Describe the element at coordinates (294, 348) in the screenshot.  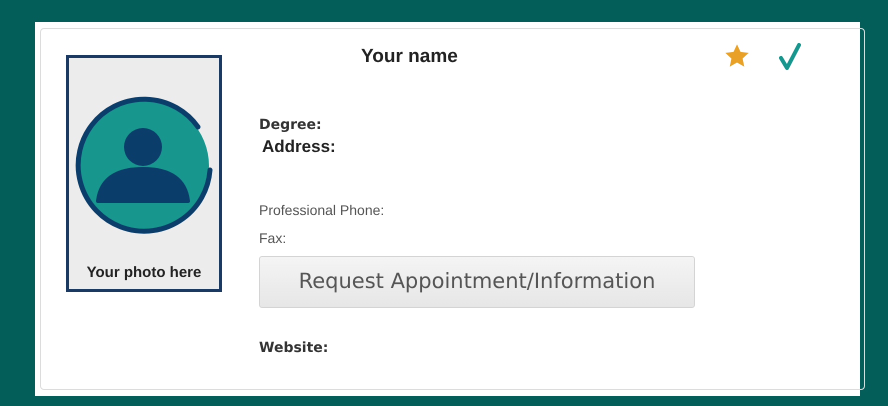
I see `website-label: Website:` at that location.